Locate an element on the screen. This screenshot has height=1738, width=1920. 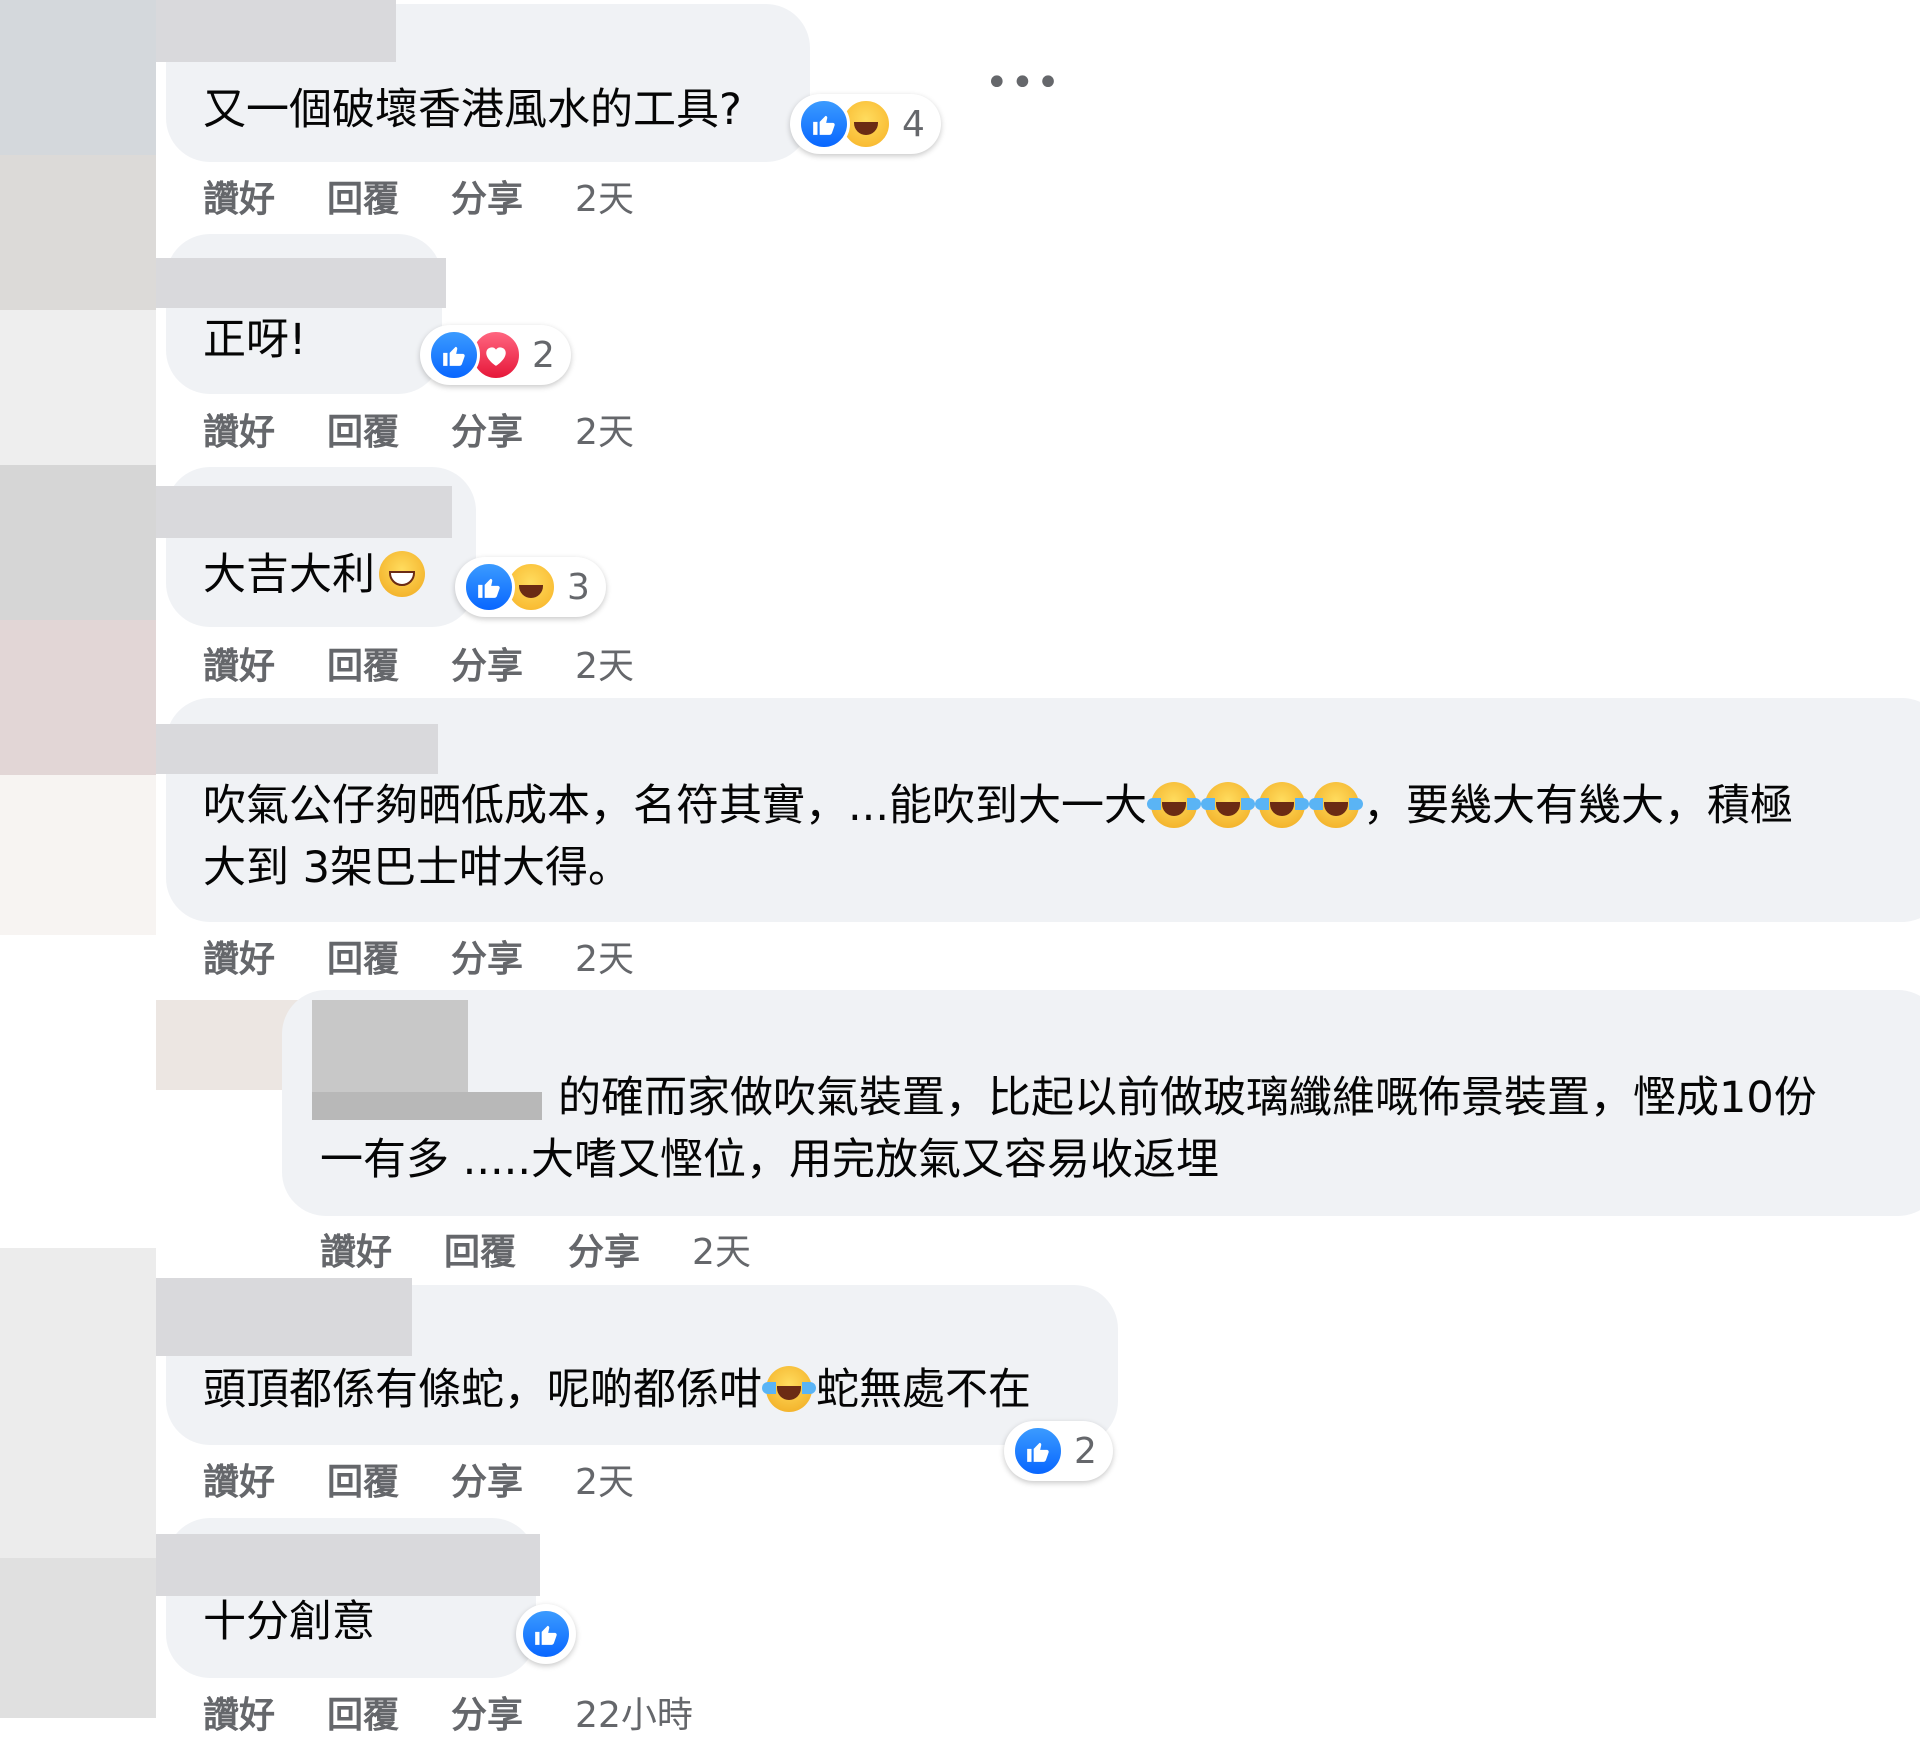
reaction-summary is located at coordinates (546, 1634).